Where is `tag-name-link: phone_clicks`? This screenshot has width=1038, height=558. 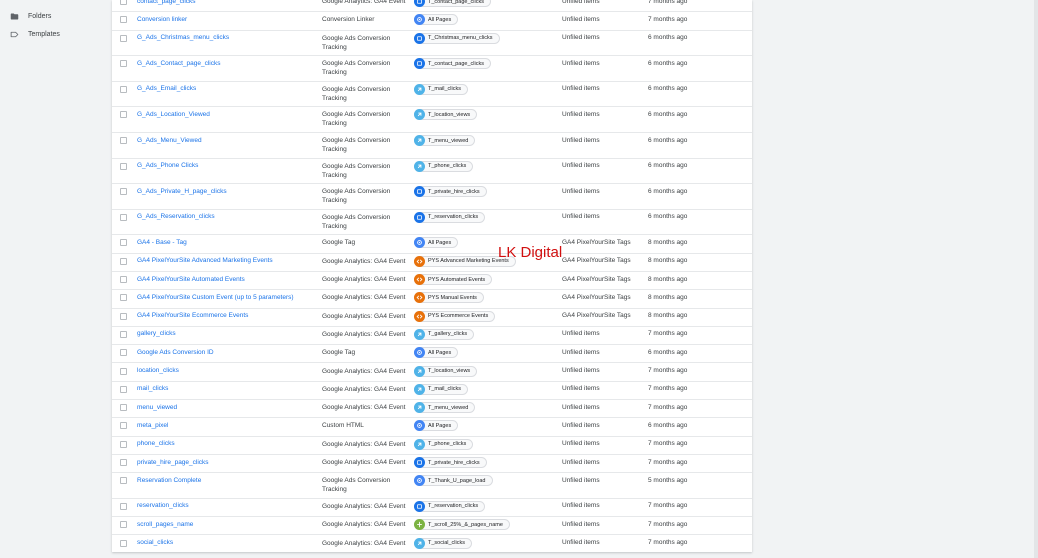 tag-name-link: phone_clicks is located at coordinates (156, 443).